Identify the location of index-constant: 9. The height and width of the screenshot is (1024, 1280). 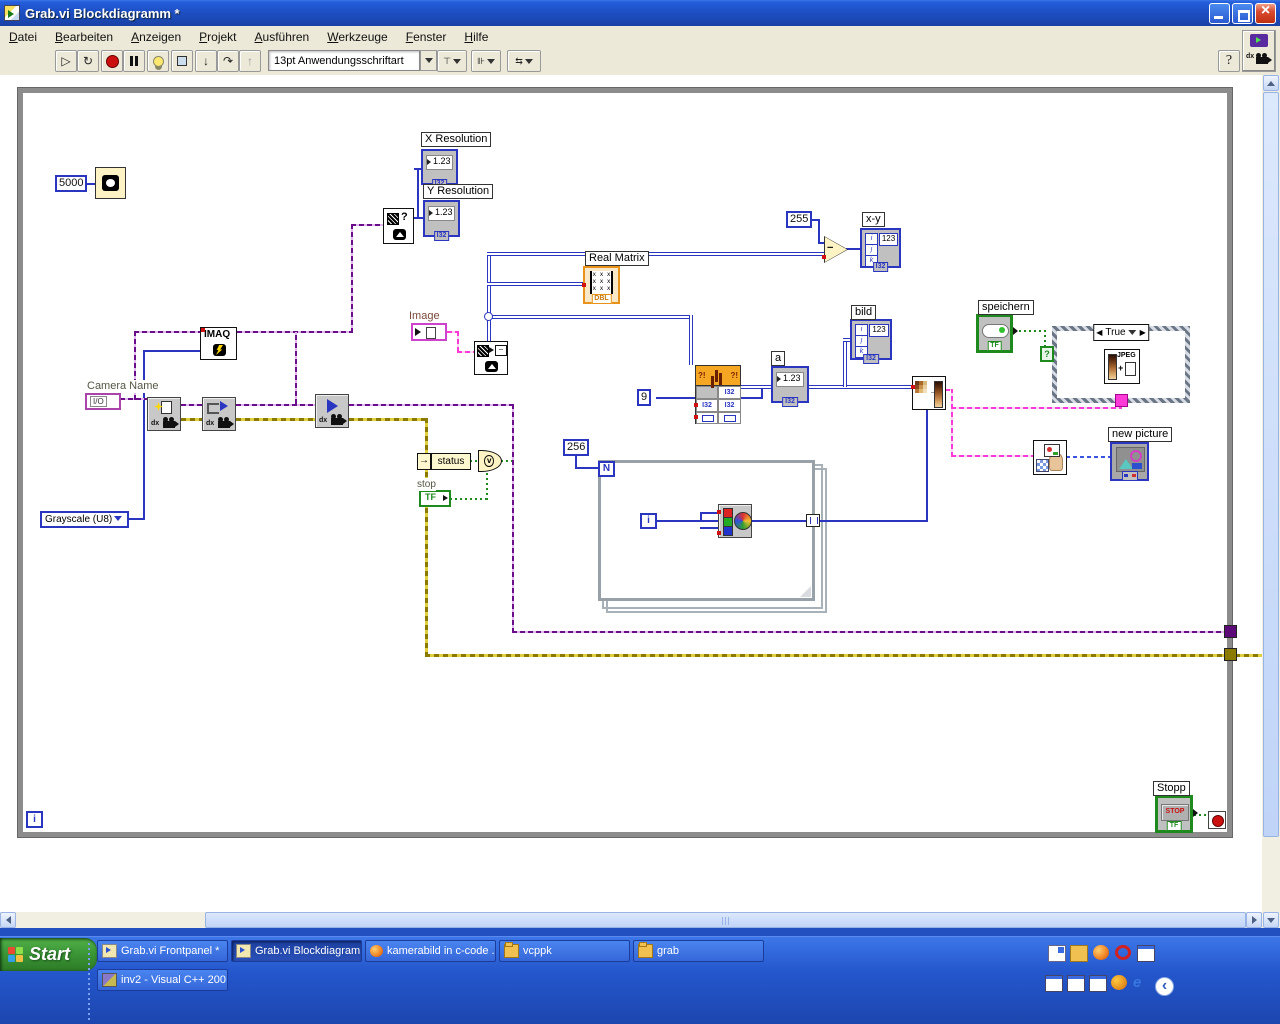
(644, 397).